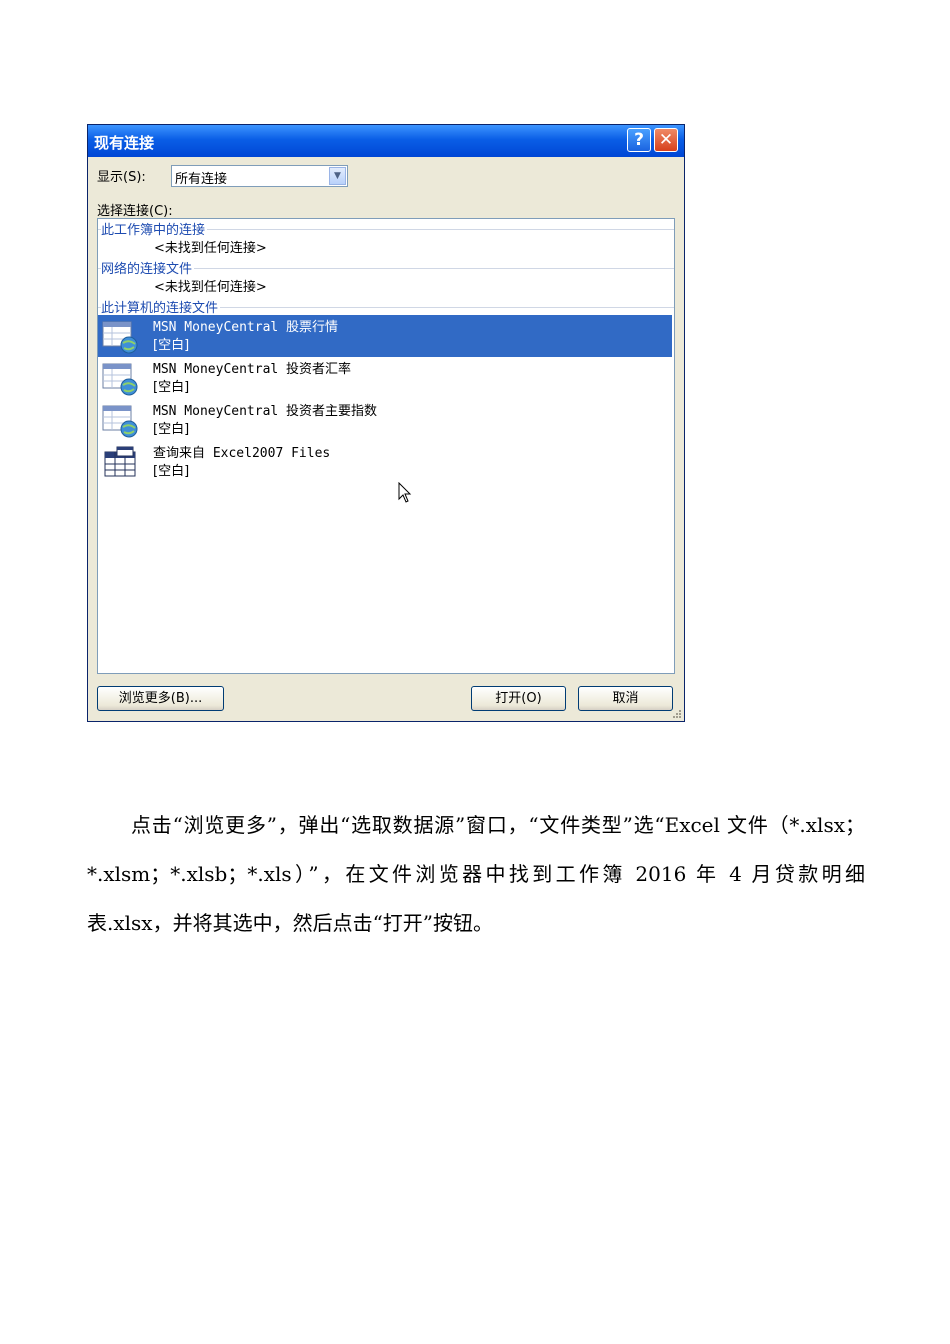 The width and height of the screenshot is (950, 1344). What do you see at coordinates (120, 461) in the screenshot?
I see `table-query-icon` at bounding box center [120, 461].